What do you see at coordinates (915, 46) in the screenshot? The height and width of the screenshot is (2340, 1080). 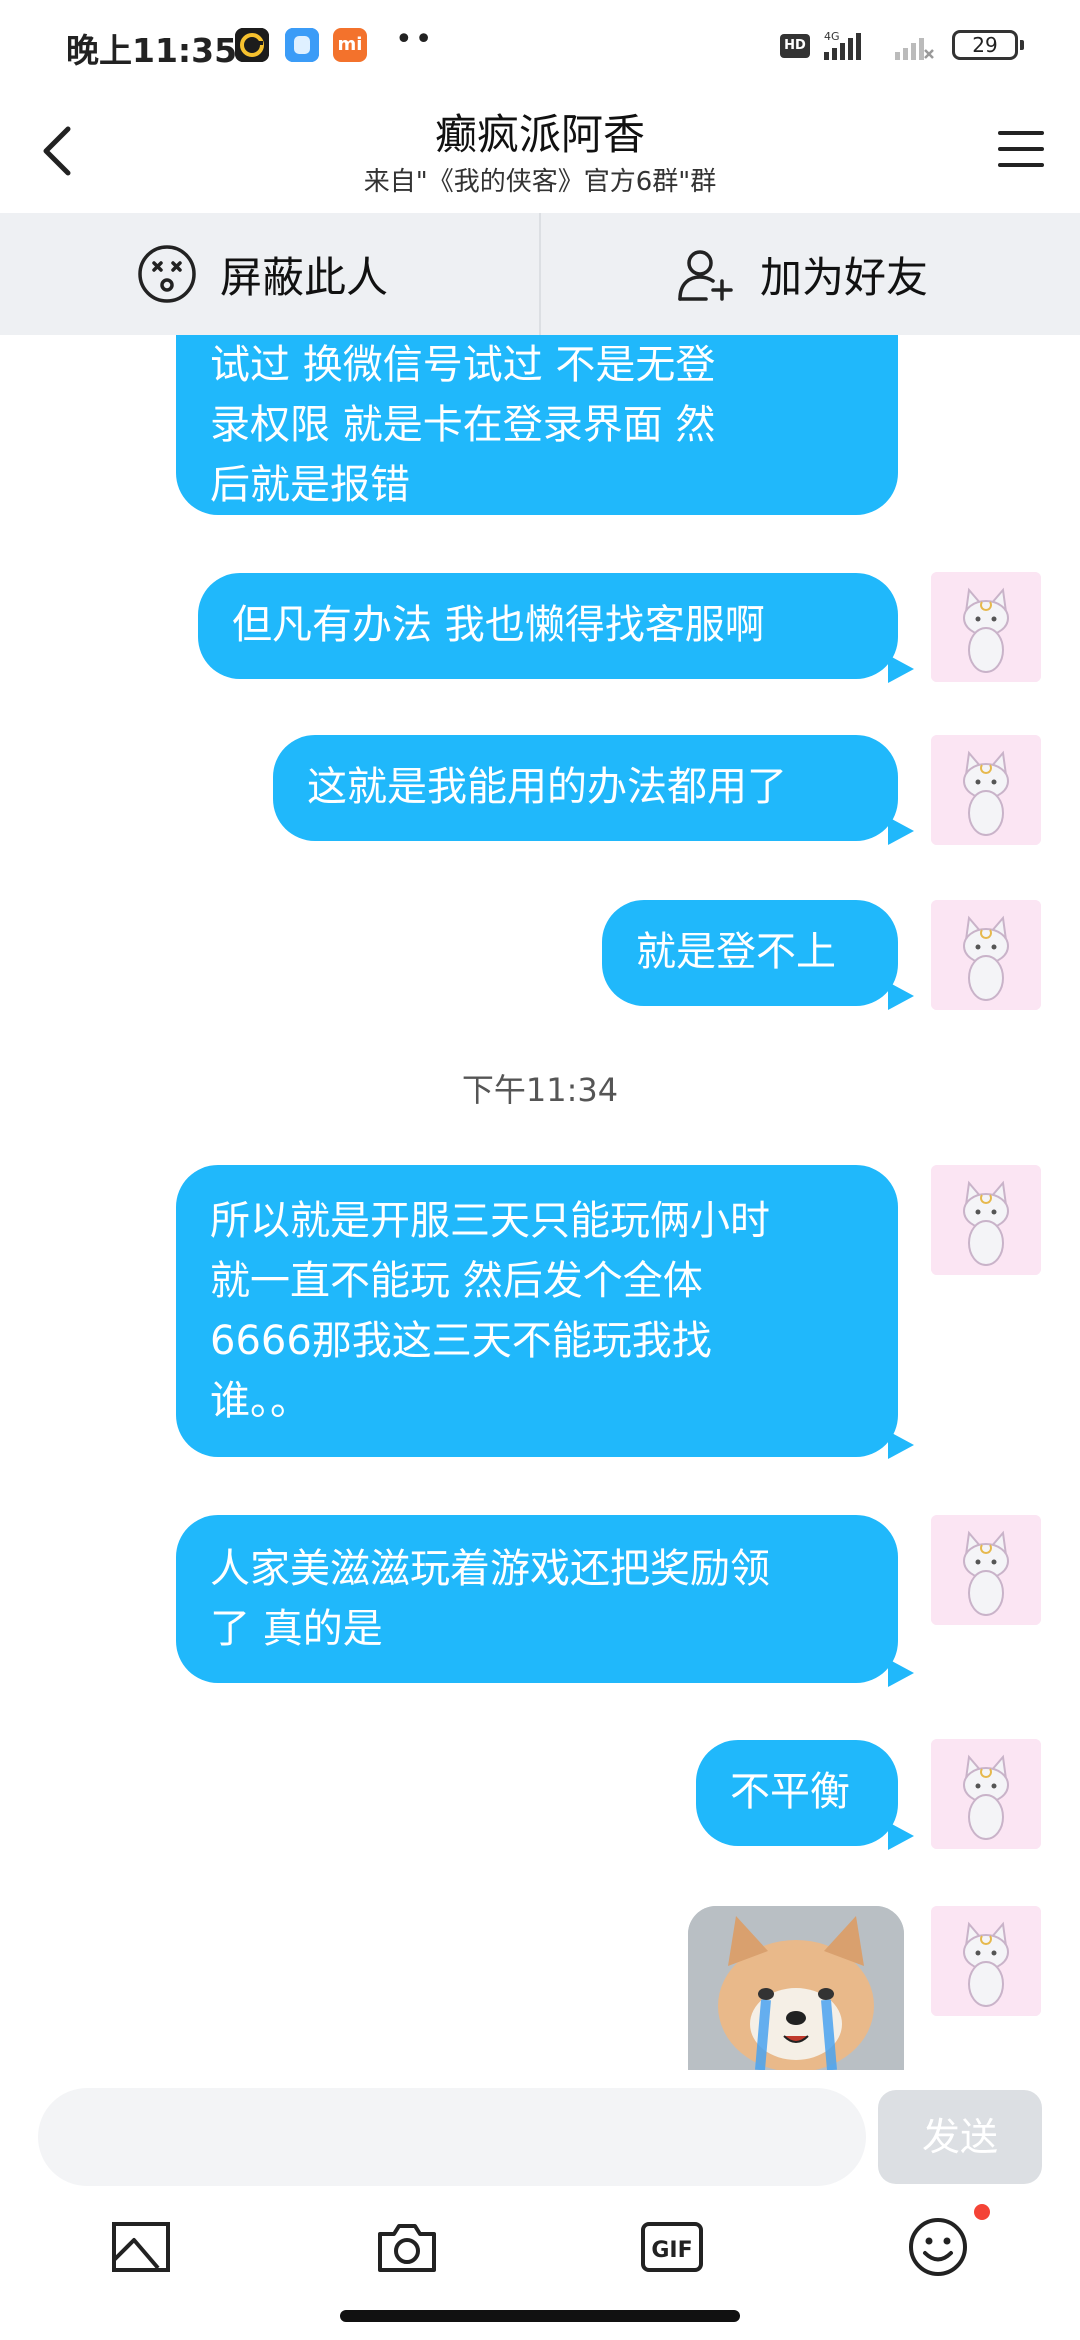 I see `signal-icon-sim2` at bounding box center [915, 46].